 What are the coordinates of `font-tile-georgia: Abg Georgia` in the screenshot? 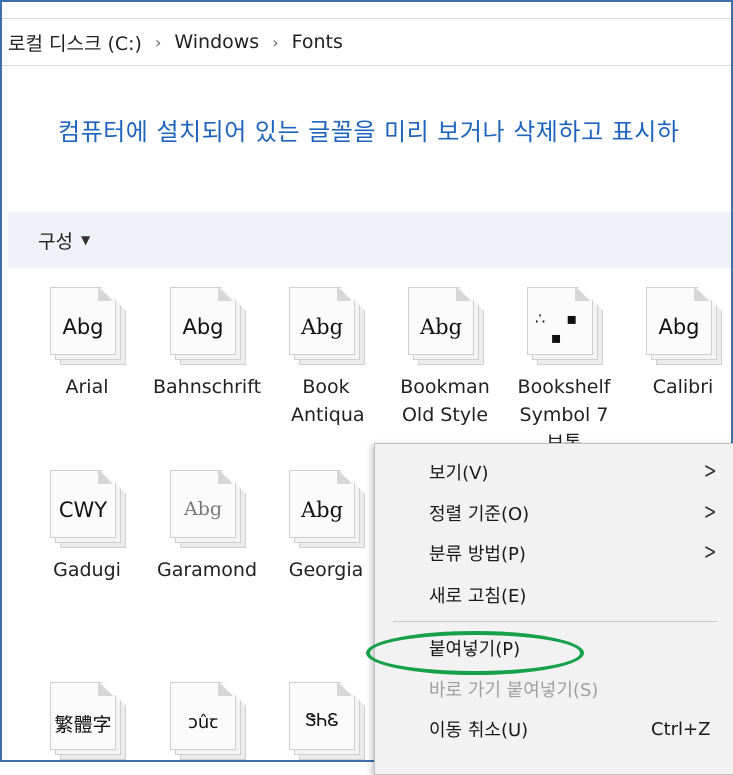 It's located at (326, 527).